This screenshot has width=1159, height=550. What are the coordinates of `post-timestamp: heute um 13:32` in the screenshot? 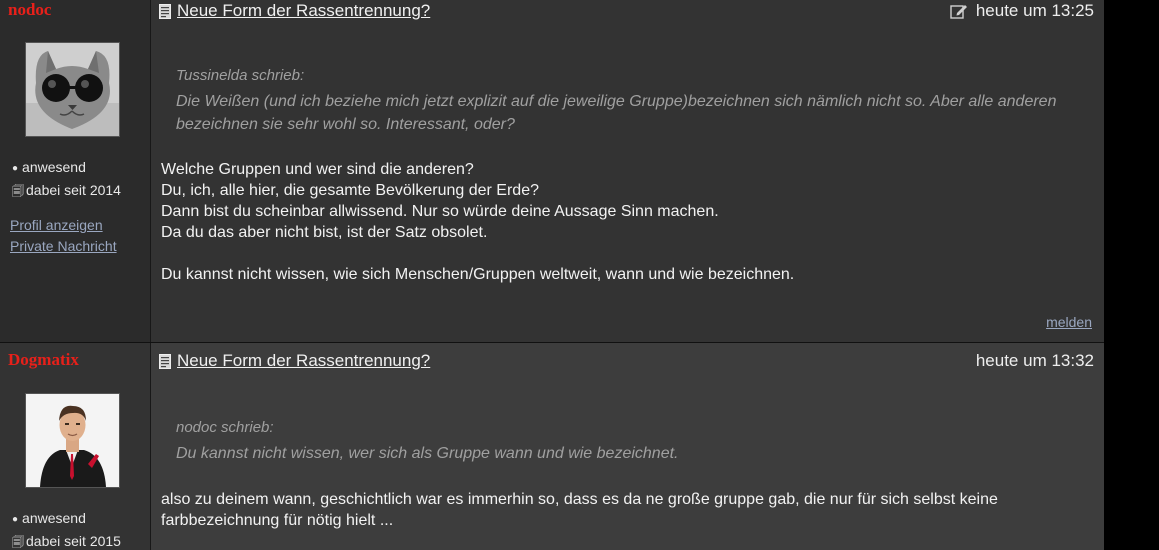 It's located at (1034, 360).